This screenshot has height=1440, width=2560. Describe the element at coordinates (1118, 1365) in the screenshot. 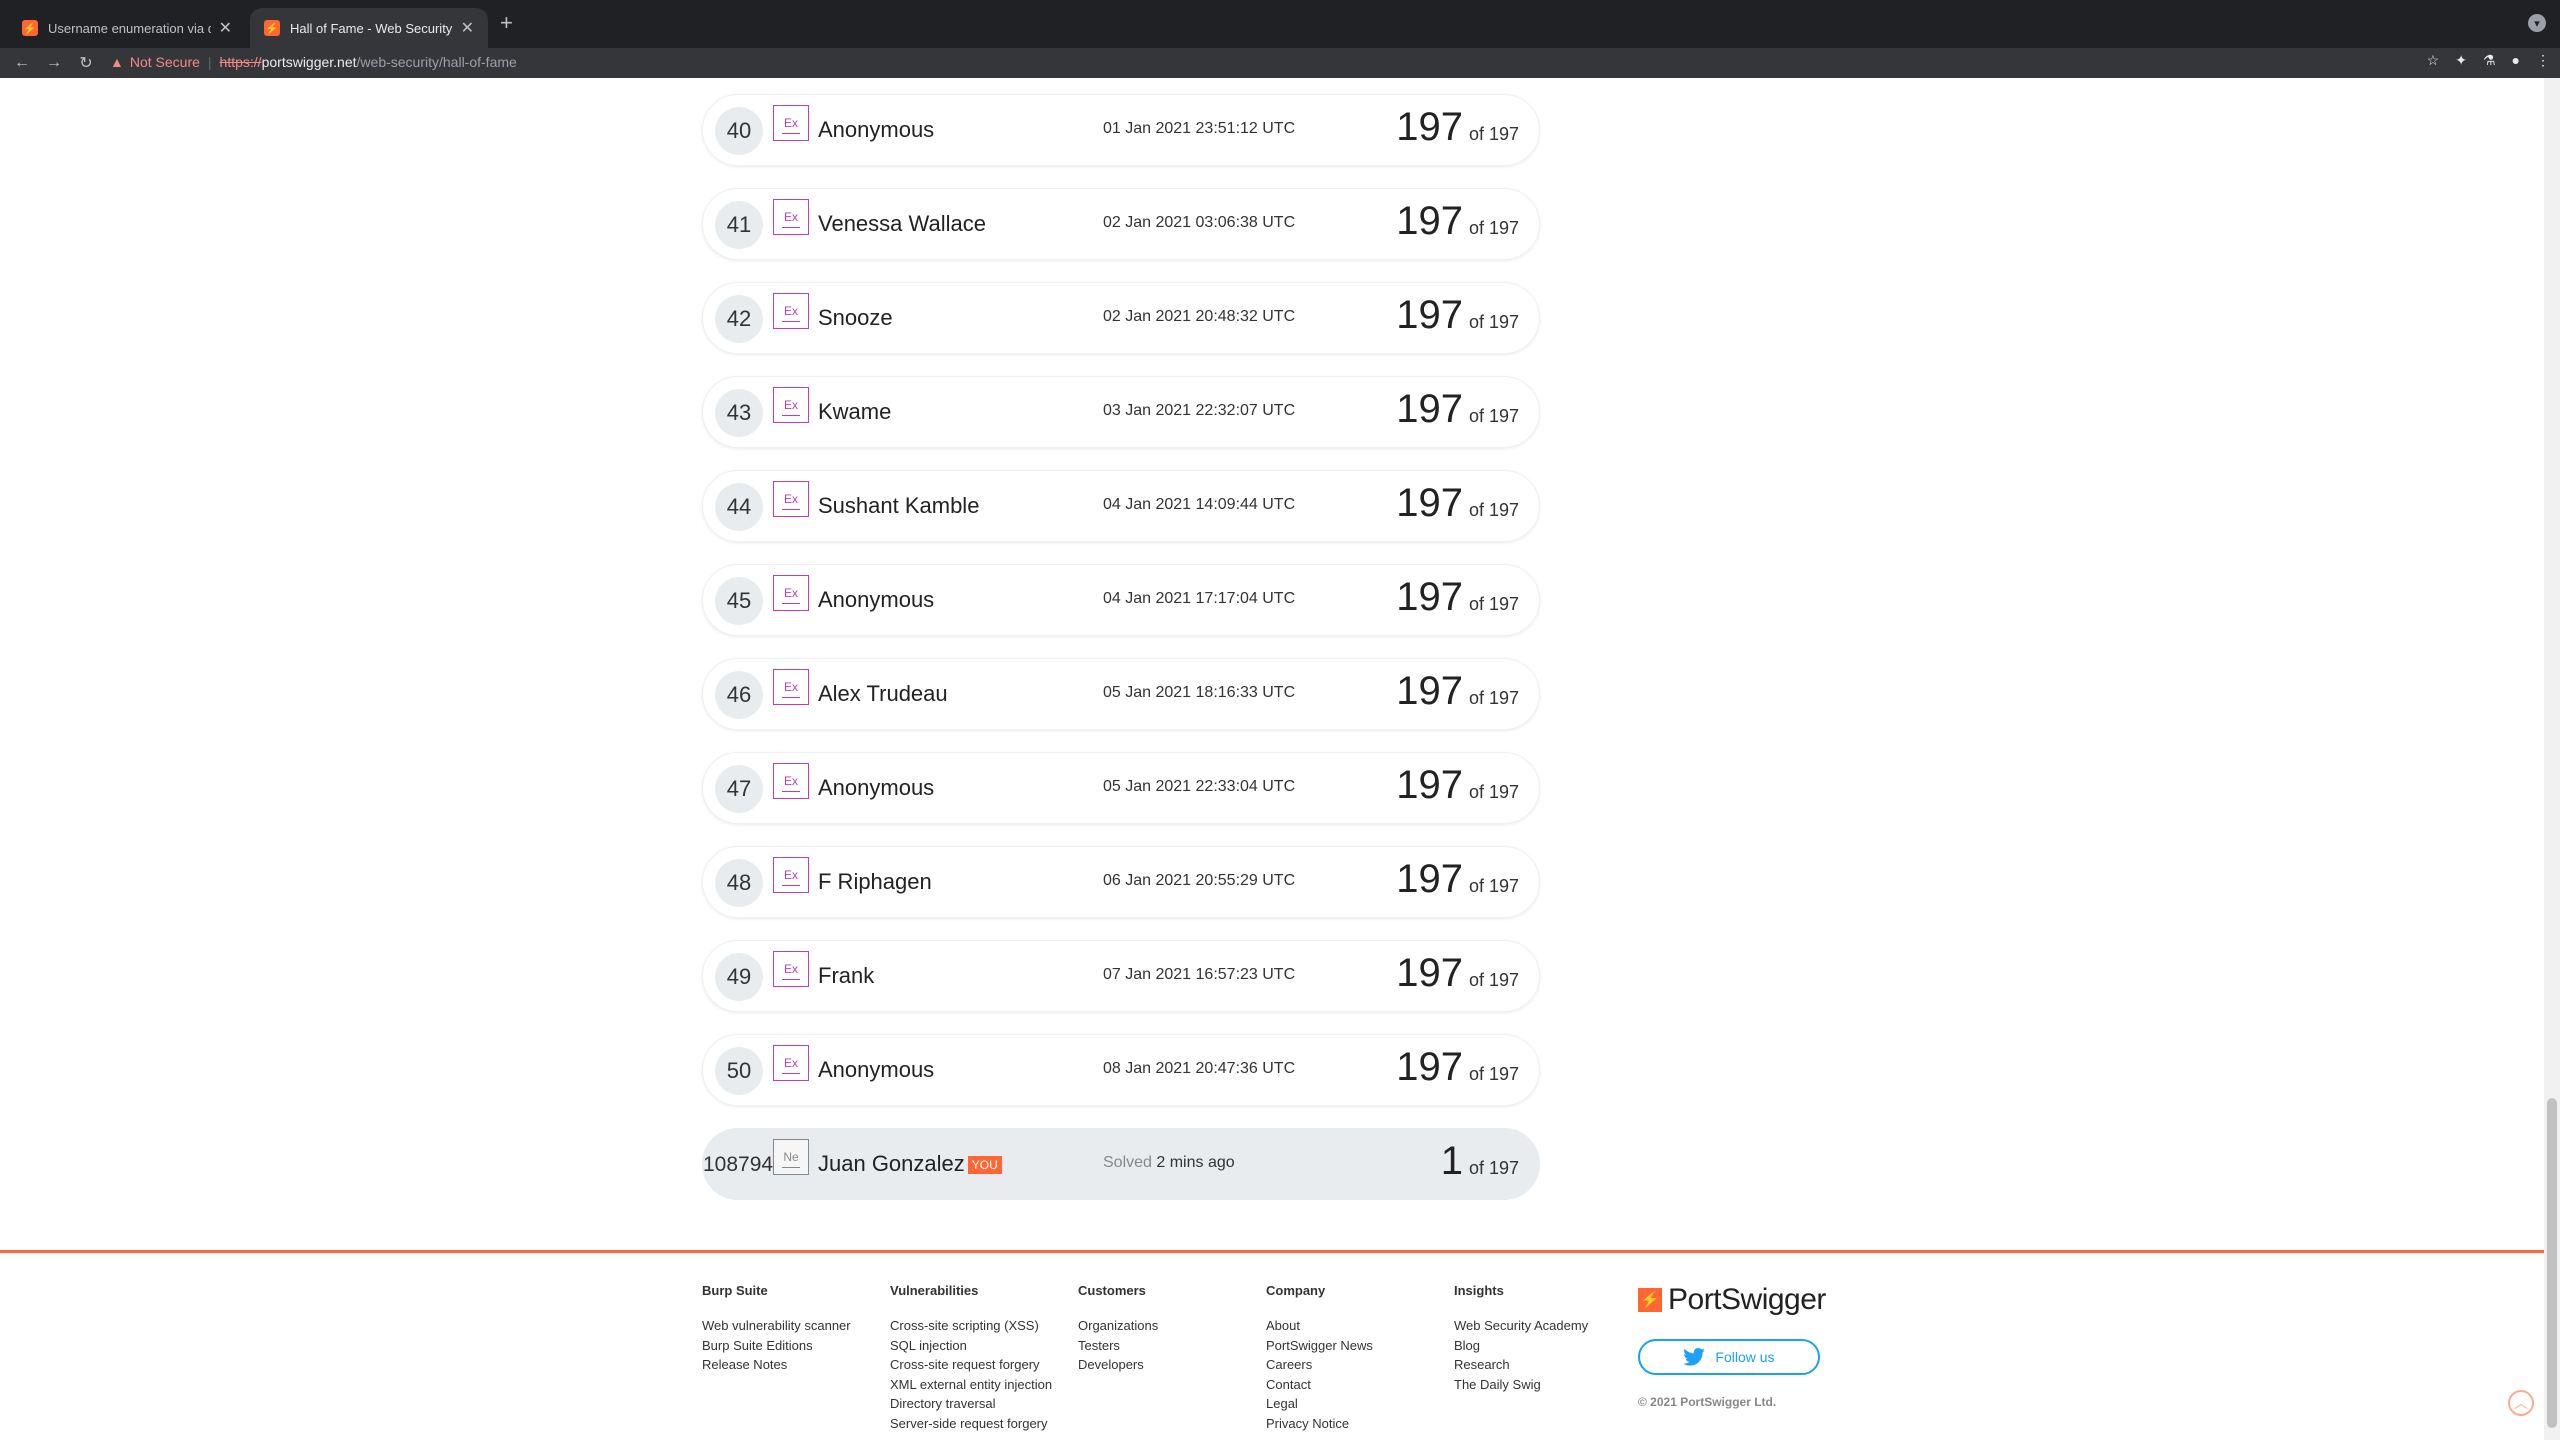

I see `footer-link: Developers` at that location.